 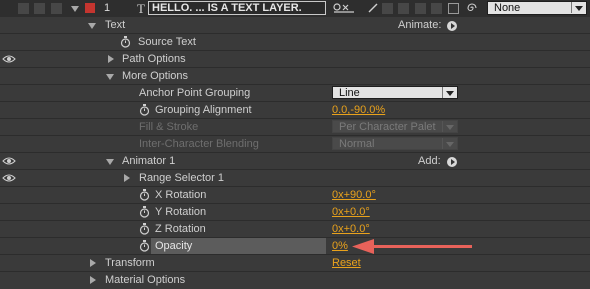 I want to click on material-options-row: Material Options, so click(x=295, y=280).